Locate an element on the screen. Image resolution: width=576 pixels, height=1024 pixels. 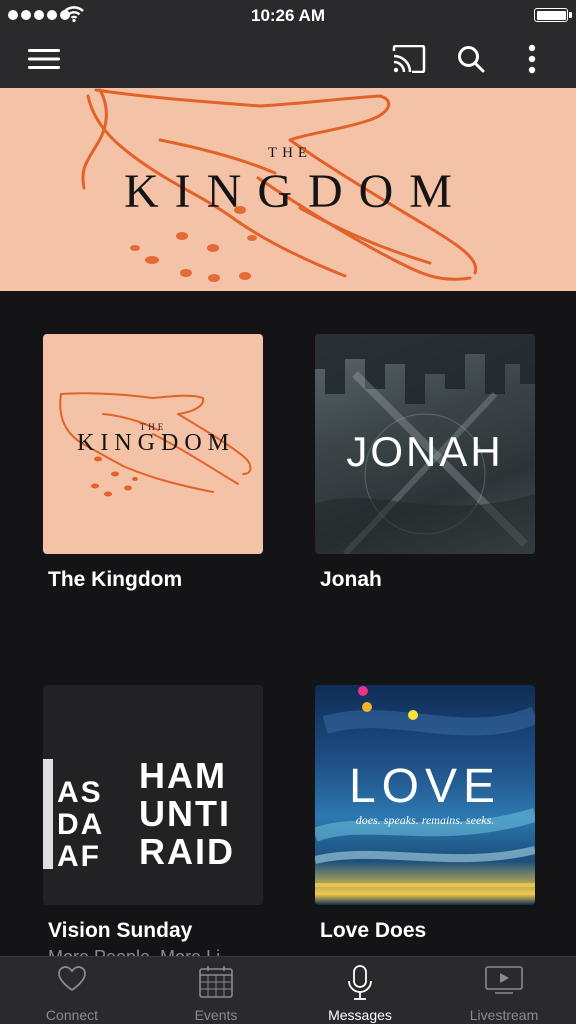
vertical-ellipsis-icon is located at coordinates (532, 59).